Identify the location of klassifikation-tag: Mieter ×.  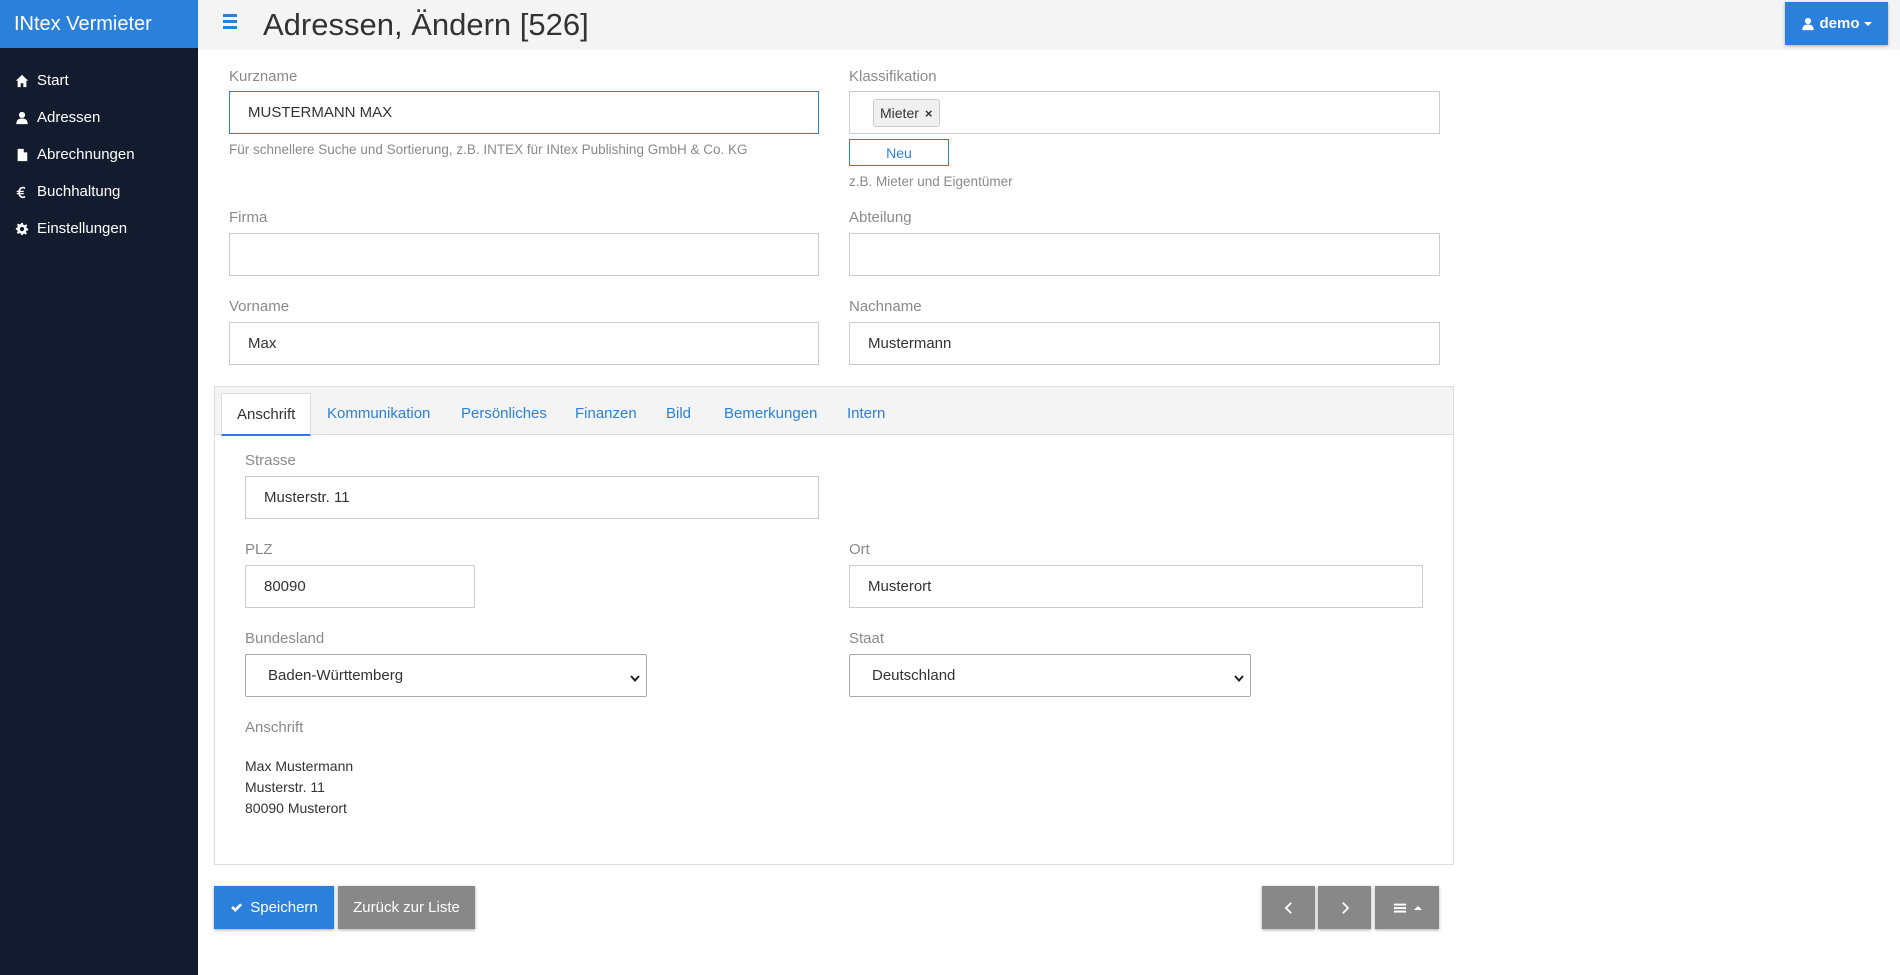
(906, 113).